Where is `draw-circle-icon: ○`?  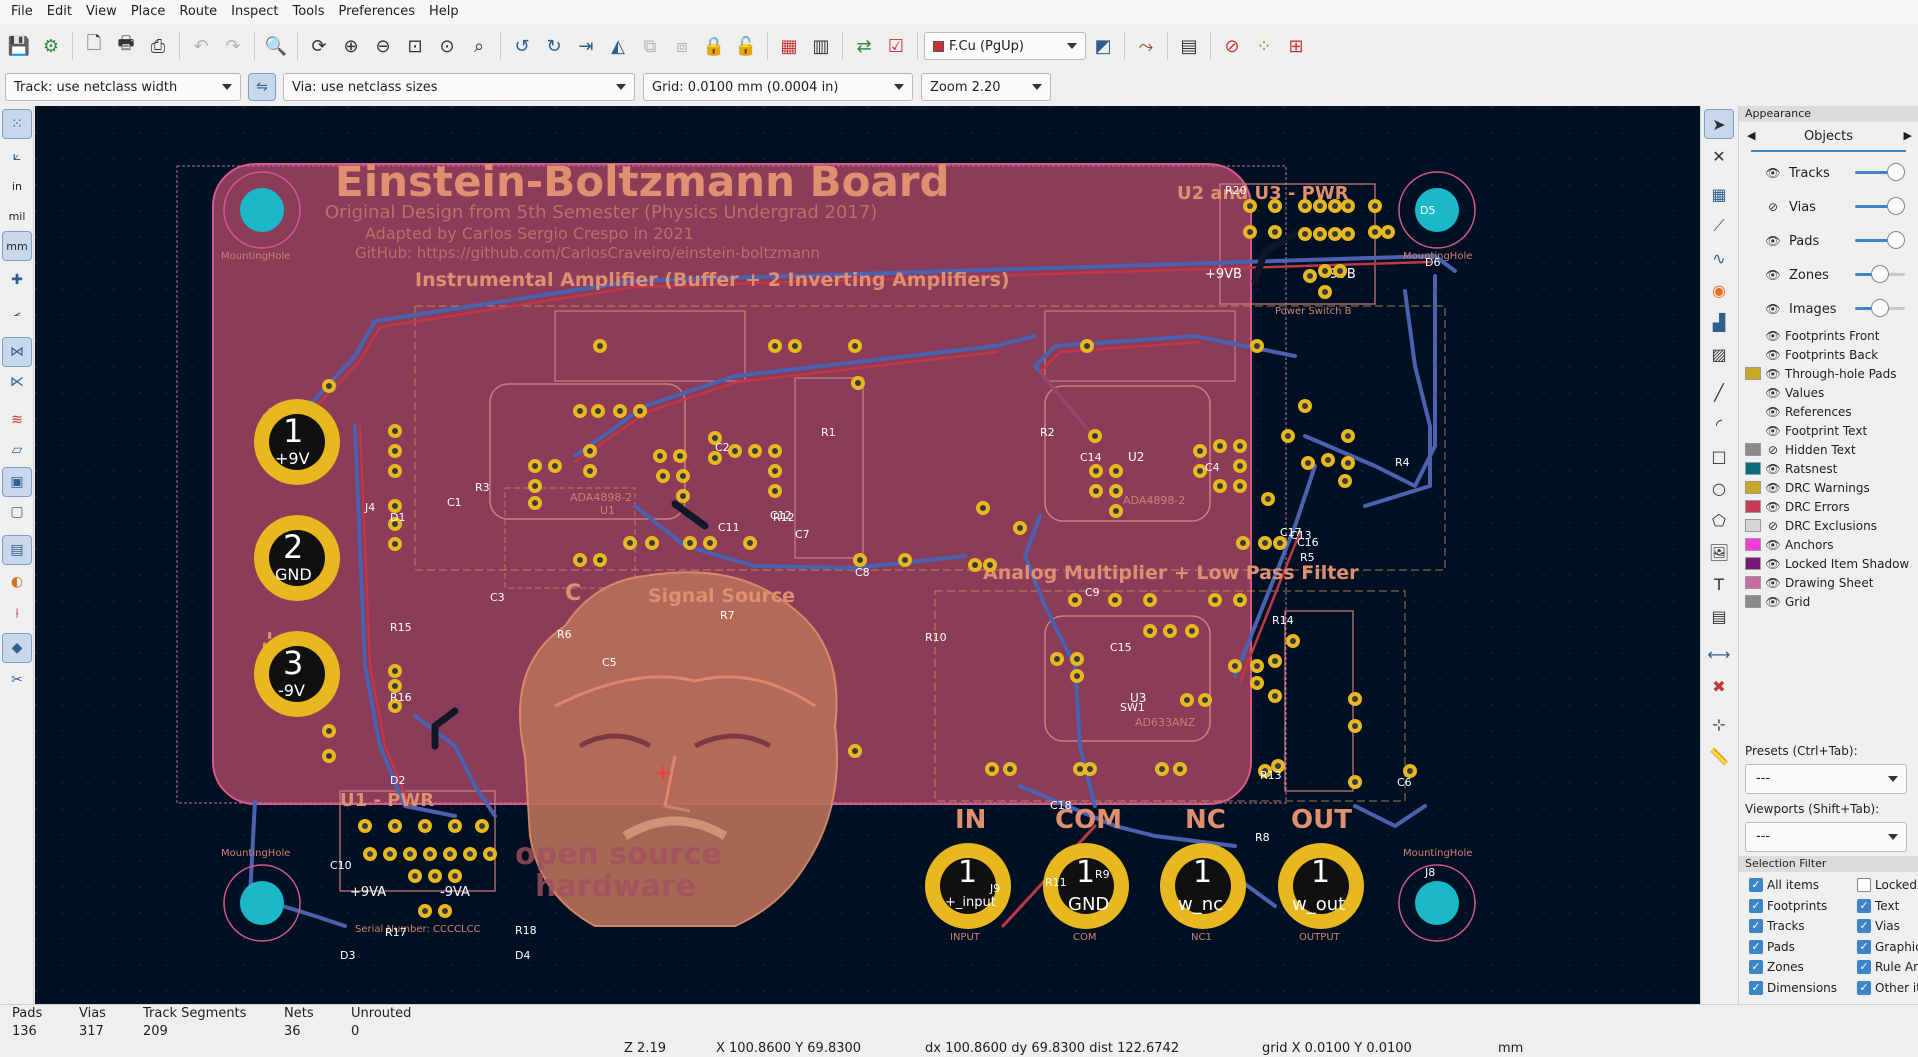
draw-circle-icon: ○ is located at coordinates (1719, 488).